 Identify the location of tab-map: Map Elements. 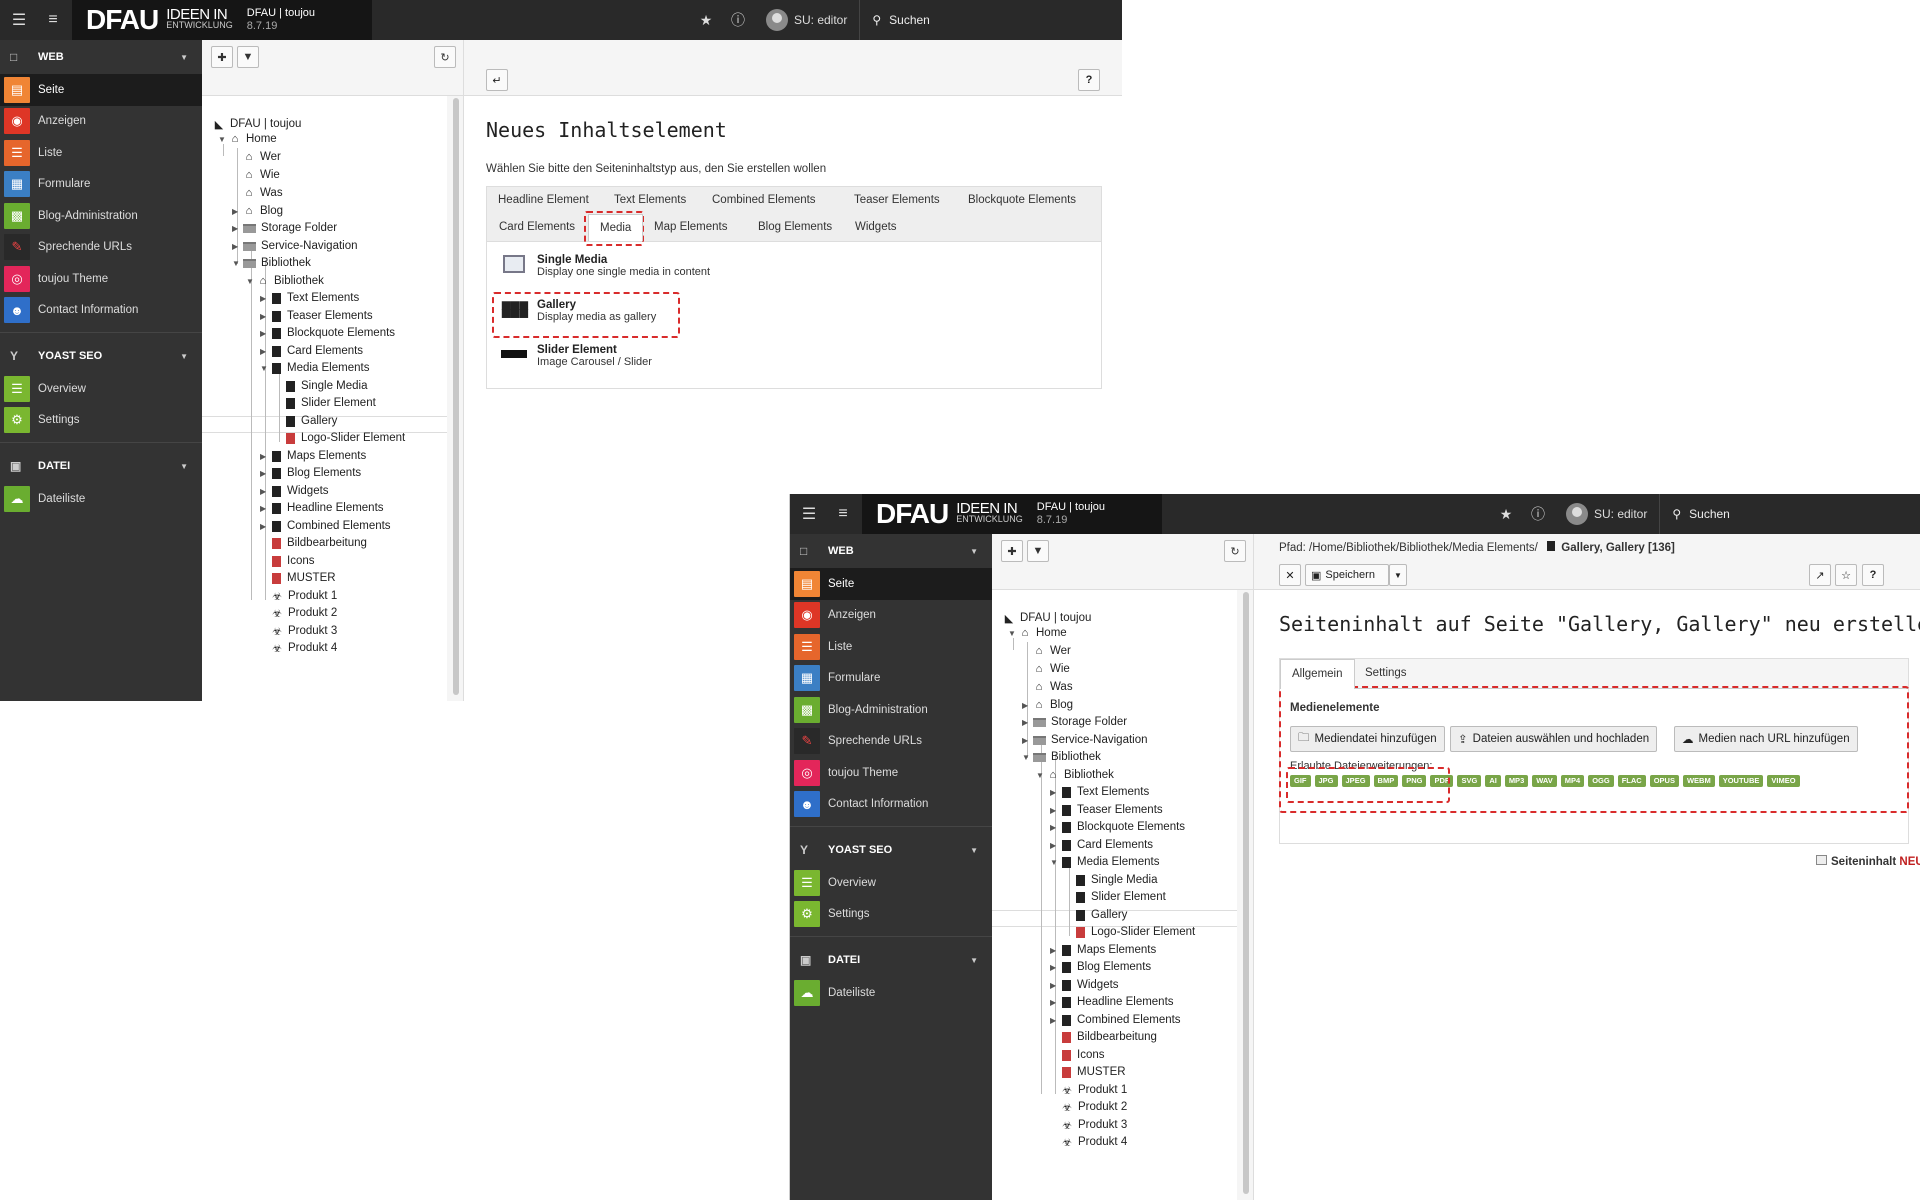
(691, 227).